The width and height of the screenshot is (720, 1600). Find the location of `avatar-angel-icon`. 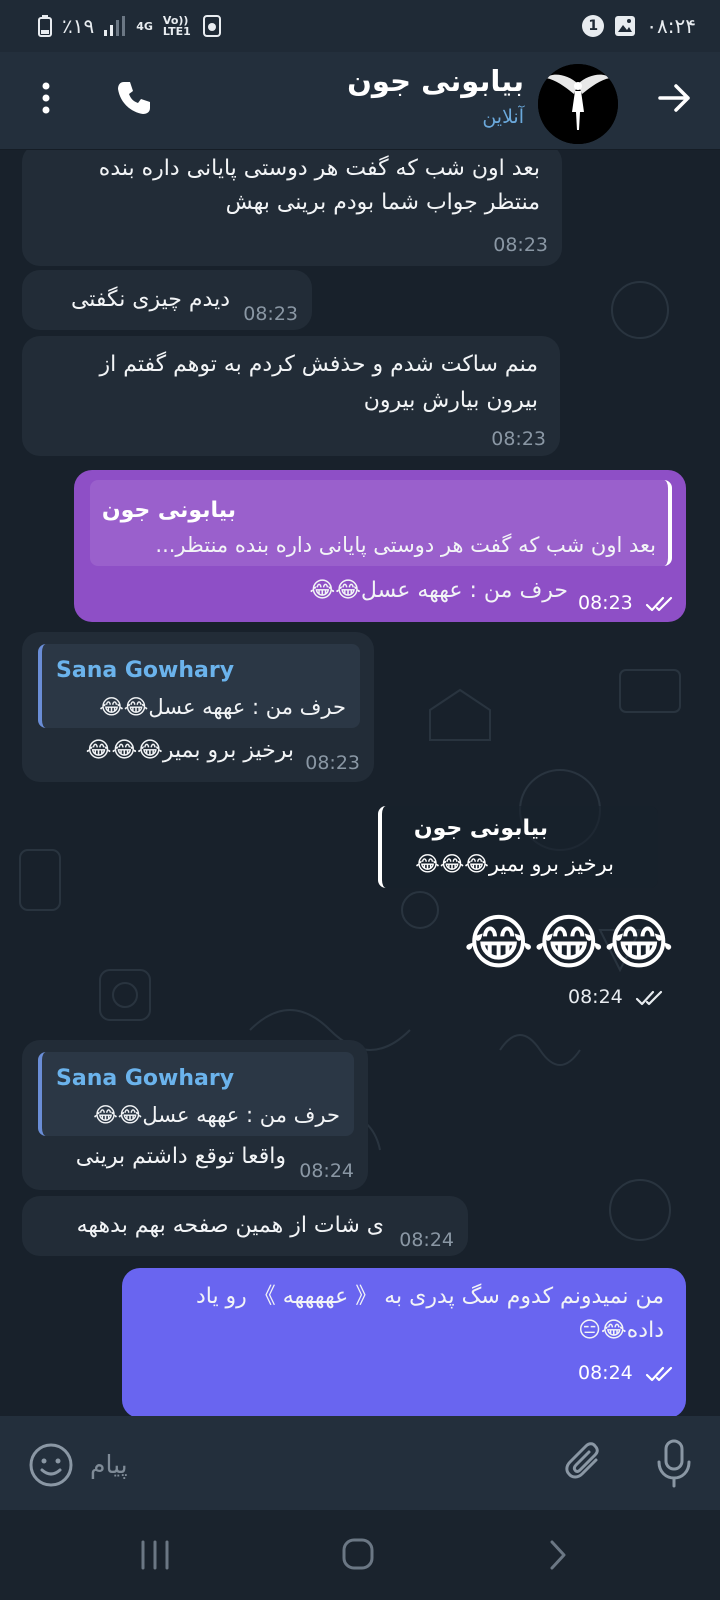

avatar-angel-icon is located at coordinates (578, 104).